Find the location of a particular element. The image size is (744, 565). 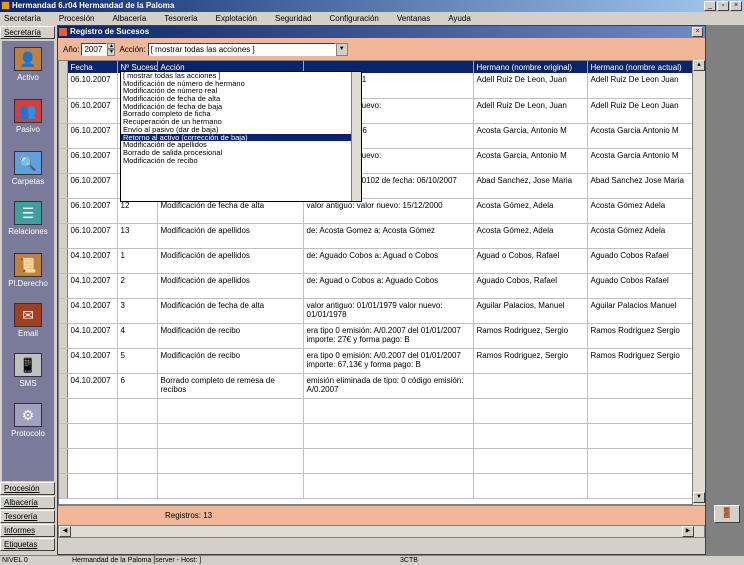

menu-secretaria: Secretaría is located at coordinates (22, 18).